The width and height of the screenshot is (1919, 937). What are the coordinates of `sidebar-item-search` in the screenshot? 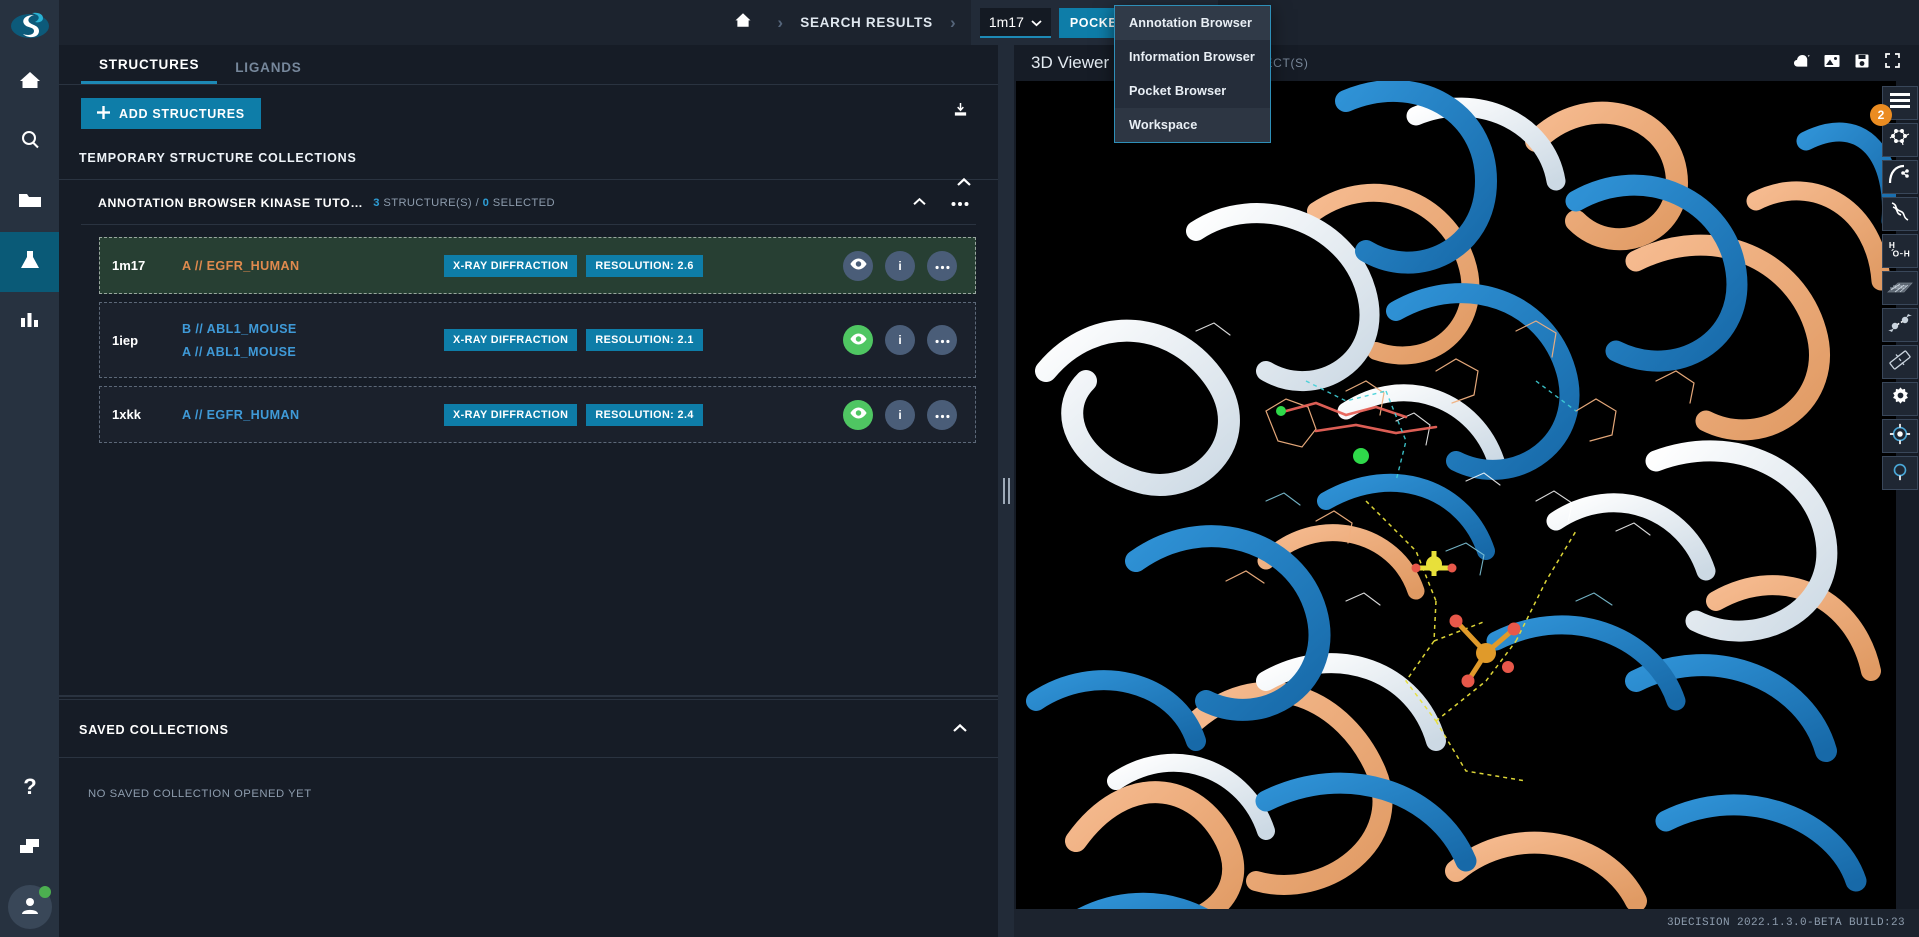 It's located at (29, 142).